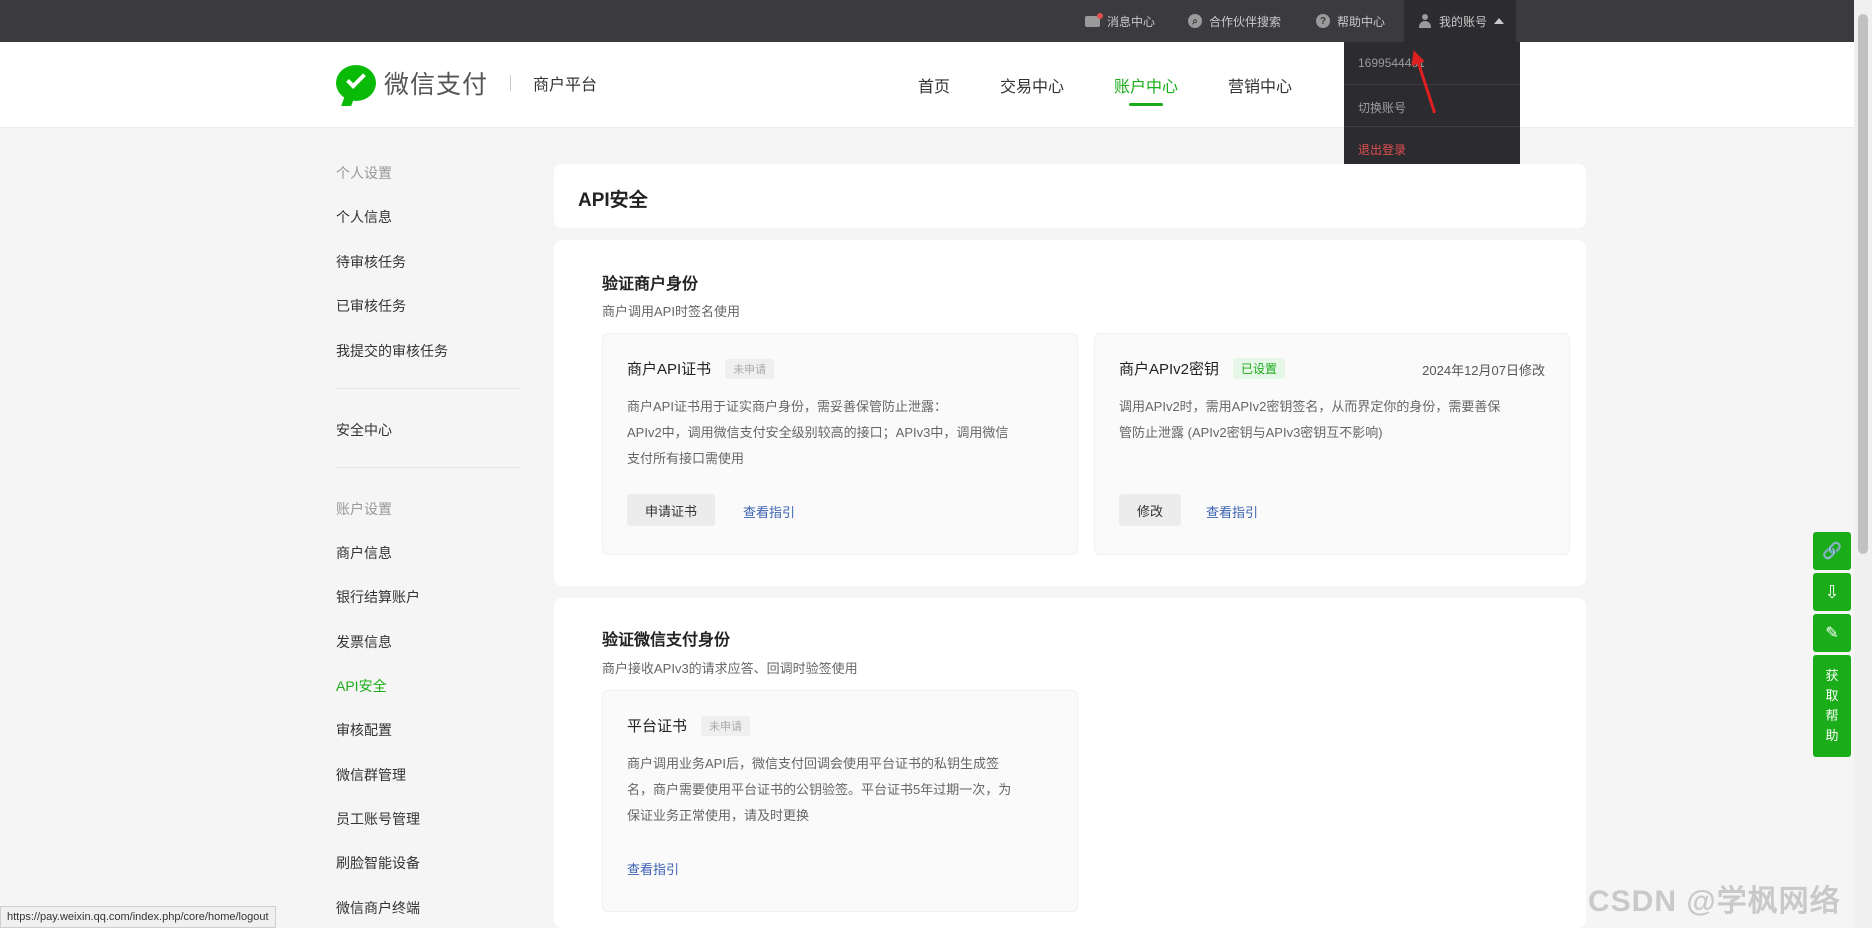  I want to click on platform-name: 商户平台, so click(565, 85).